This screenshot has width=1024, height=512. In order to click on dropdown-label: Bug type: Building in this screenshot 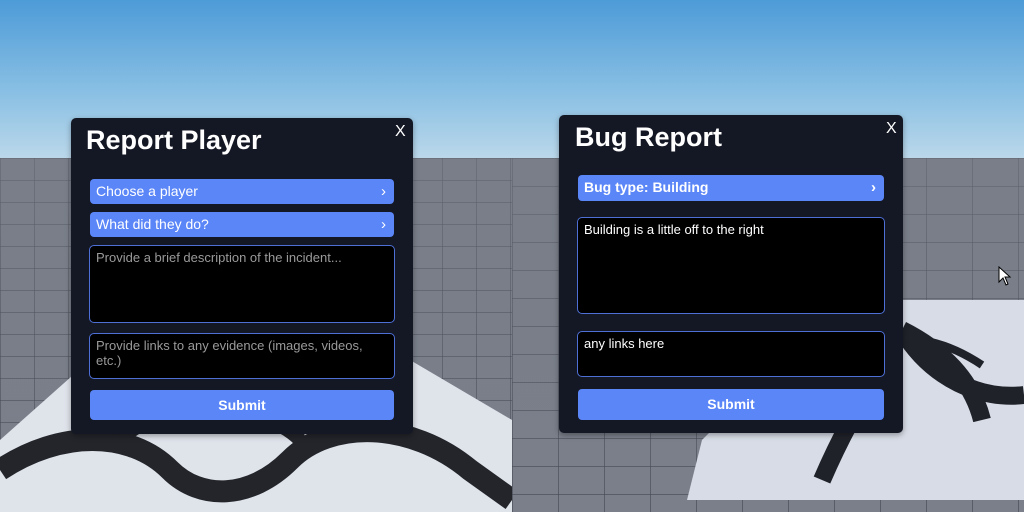, I will do `click(646, 187)`.